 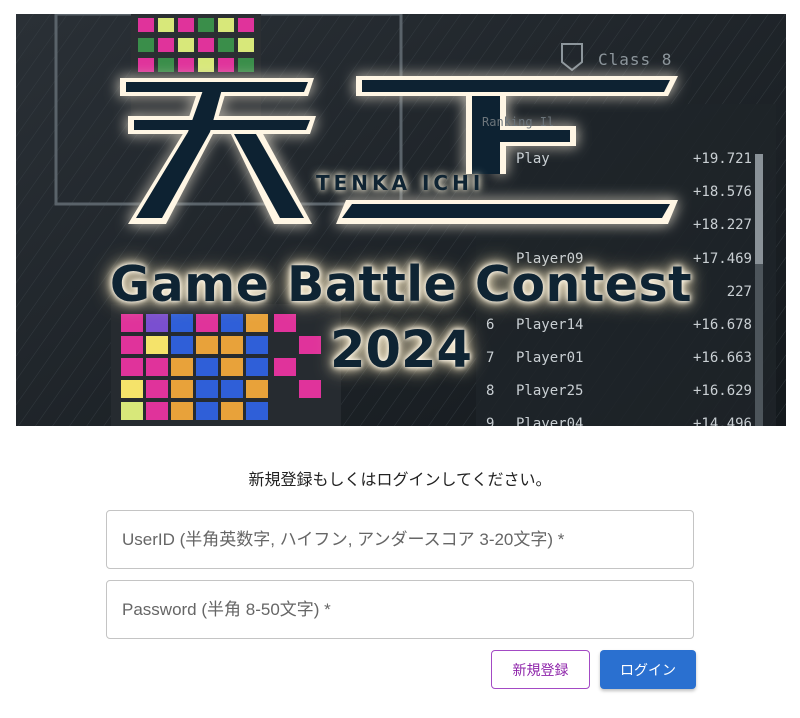 What do you see at coordinates (540, 669) in the screenshot?
I see `register-button: 新規登録` at bounding box center [540, 669].